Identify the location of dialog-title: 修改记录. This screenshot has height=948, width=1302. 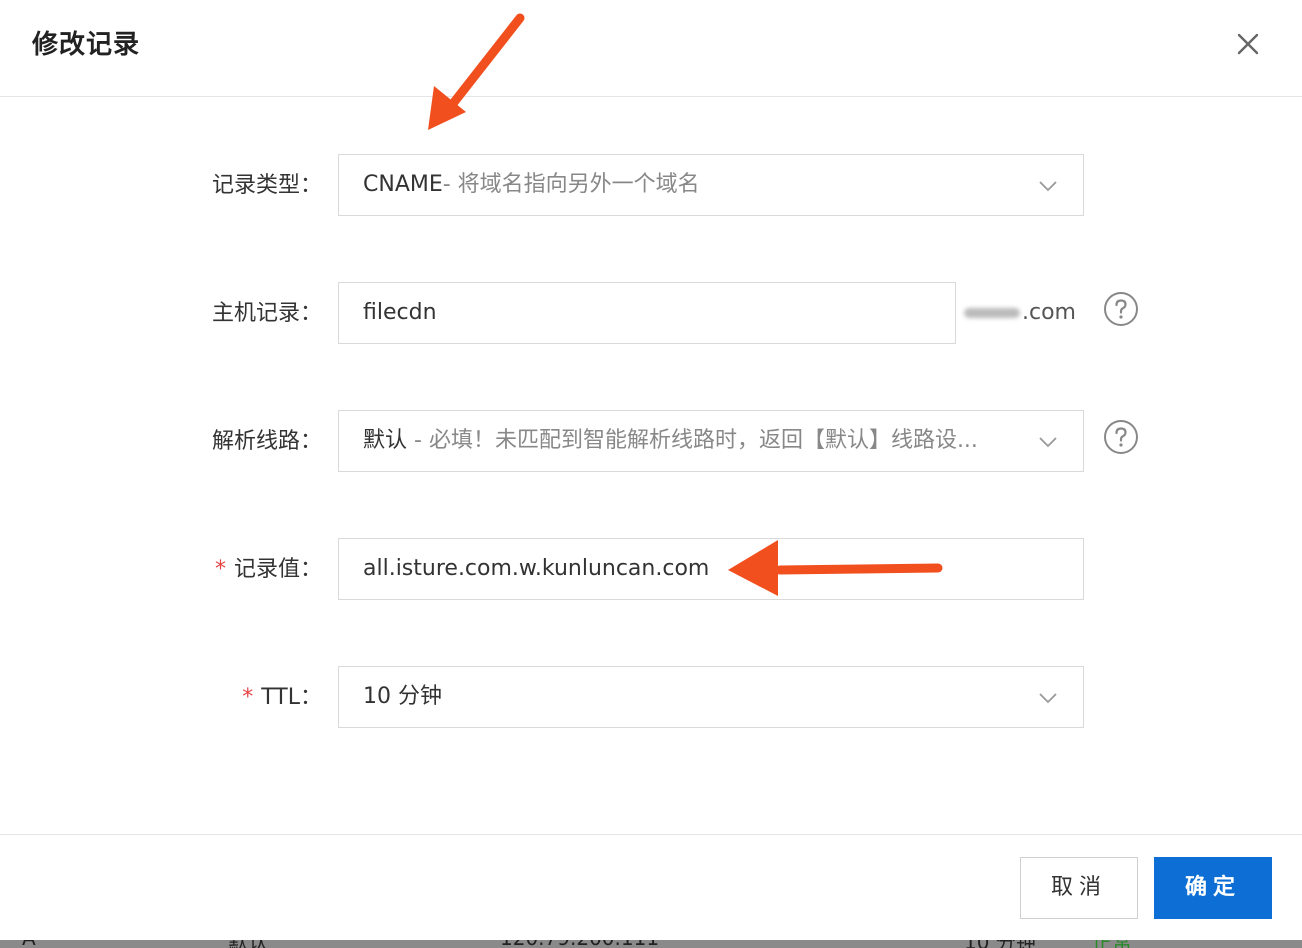
(86, 45).